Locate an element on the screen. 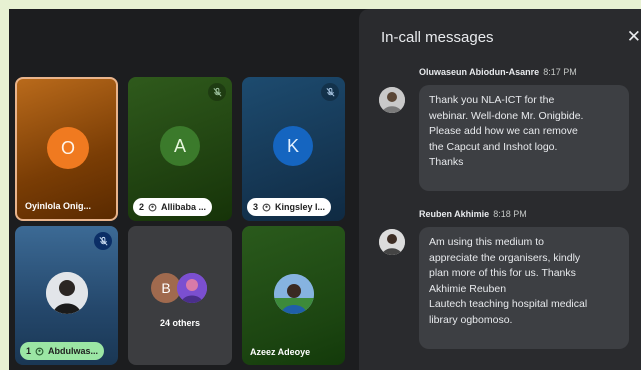 The width and height of the screenshot is (641, 370). others-tile: B 24 others is located at coordinates (180, 295).